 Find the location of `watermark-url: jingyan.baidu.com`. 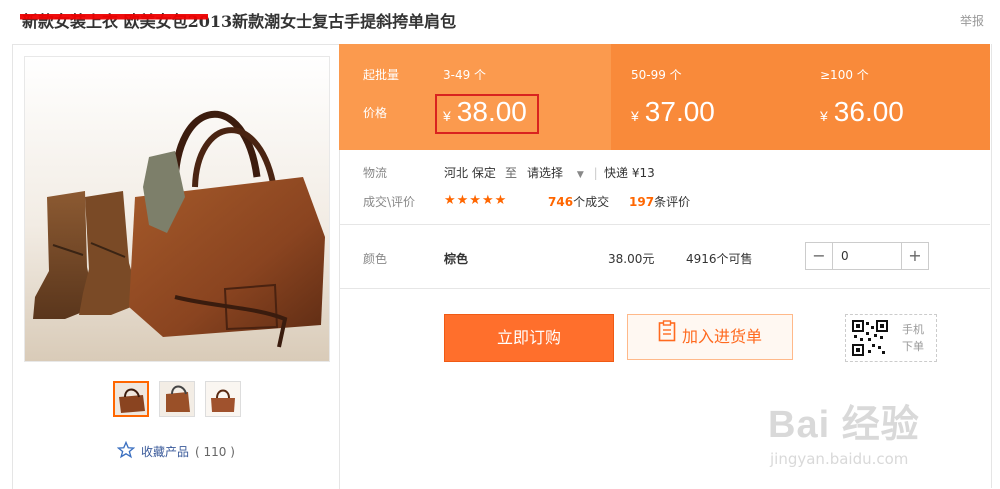

watermark-url: jingyan.baidu.com is located at coordinates (839, 459).